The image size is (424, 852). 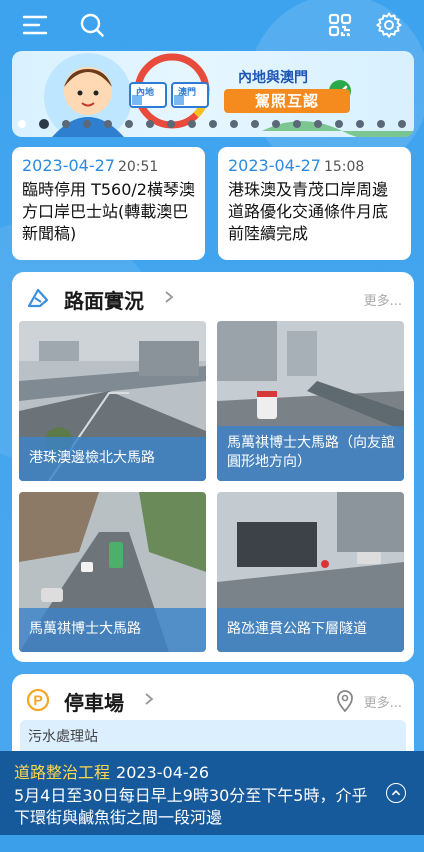 What do you see at coordinates (112, 572) in the screenshot?
I see `camera-tile: 馬萬祺博士大馬路` at bounding box center [112, 572].